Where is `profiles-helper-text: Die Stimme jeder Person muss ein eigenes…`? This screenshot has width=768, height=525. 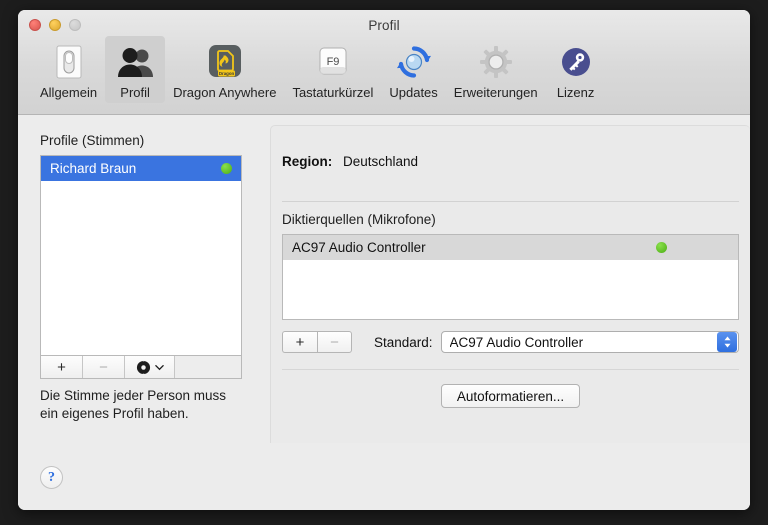
profiles-helper-text: Die Stimme jeder Person muss ein eigenes… is located at coordinates (133, 404).